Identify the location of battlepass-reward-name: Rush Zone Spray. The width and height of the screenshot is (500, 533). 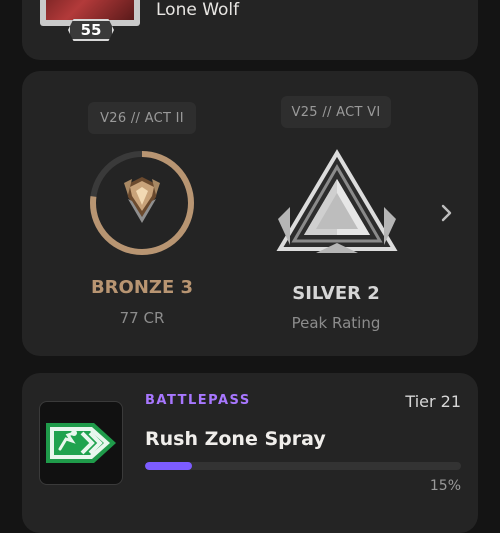
(235, 439).